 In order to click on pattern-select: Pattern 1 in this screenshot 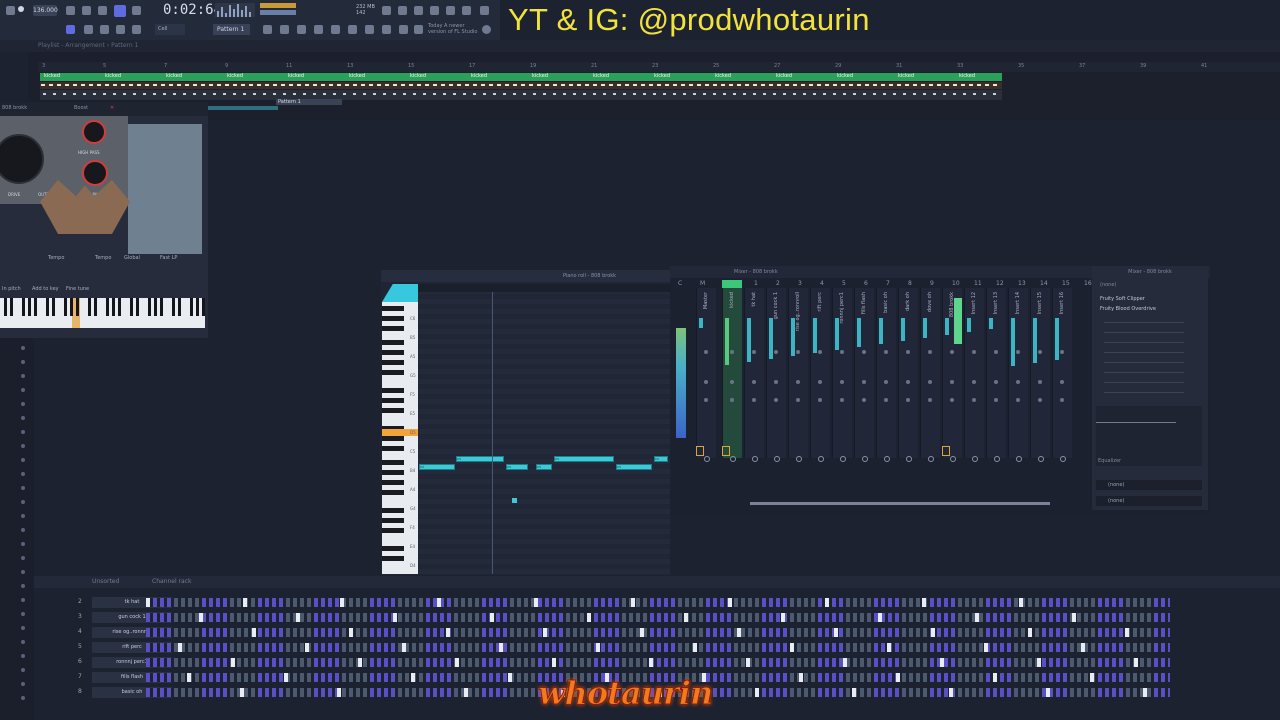, I will do `click(231, 29)`.